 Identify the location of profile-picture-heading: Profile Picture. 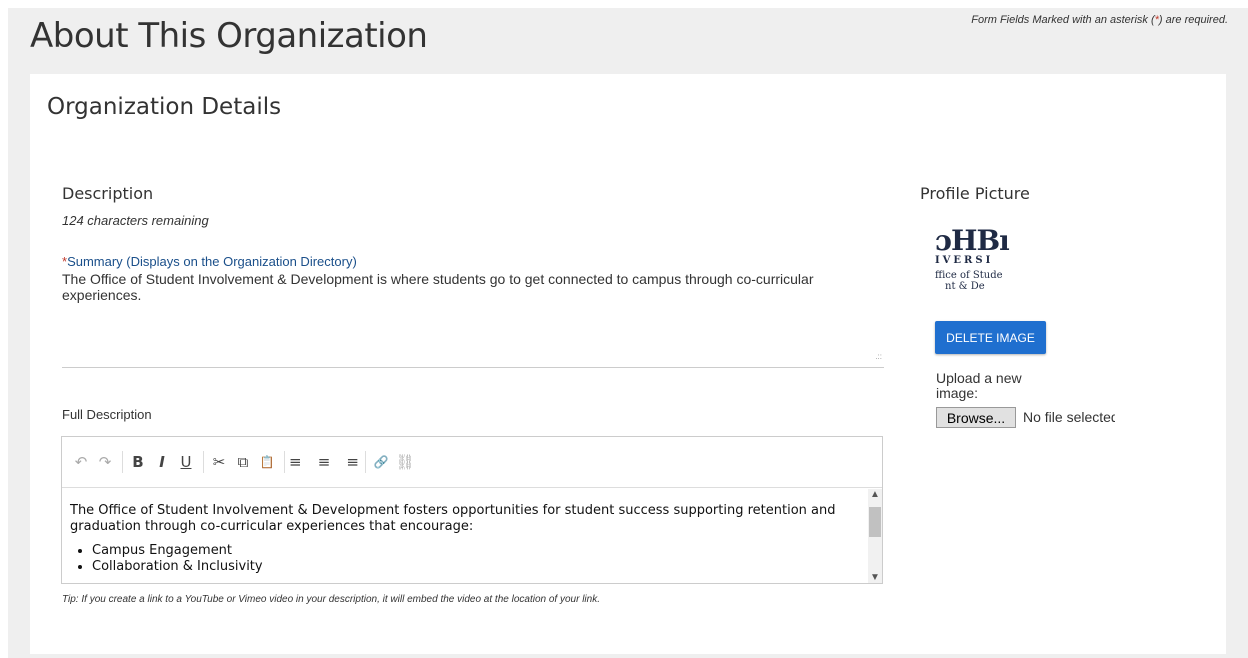
(975, 193).